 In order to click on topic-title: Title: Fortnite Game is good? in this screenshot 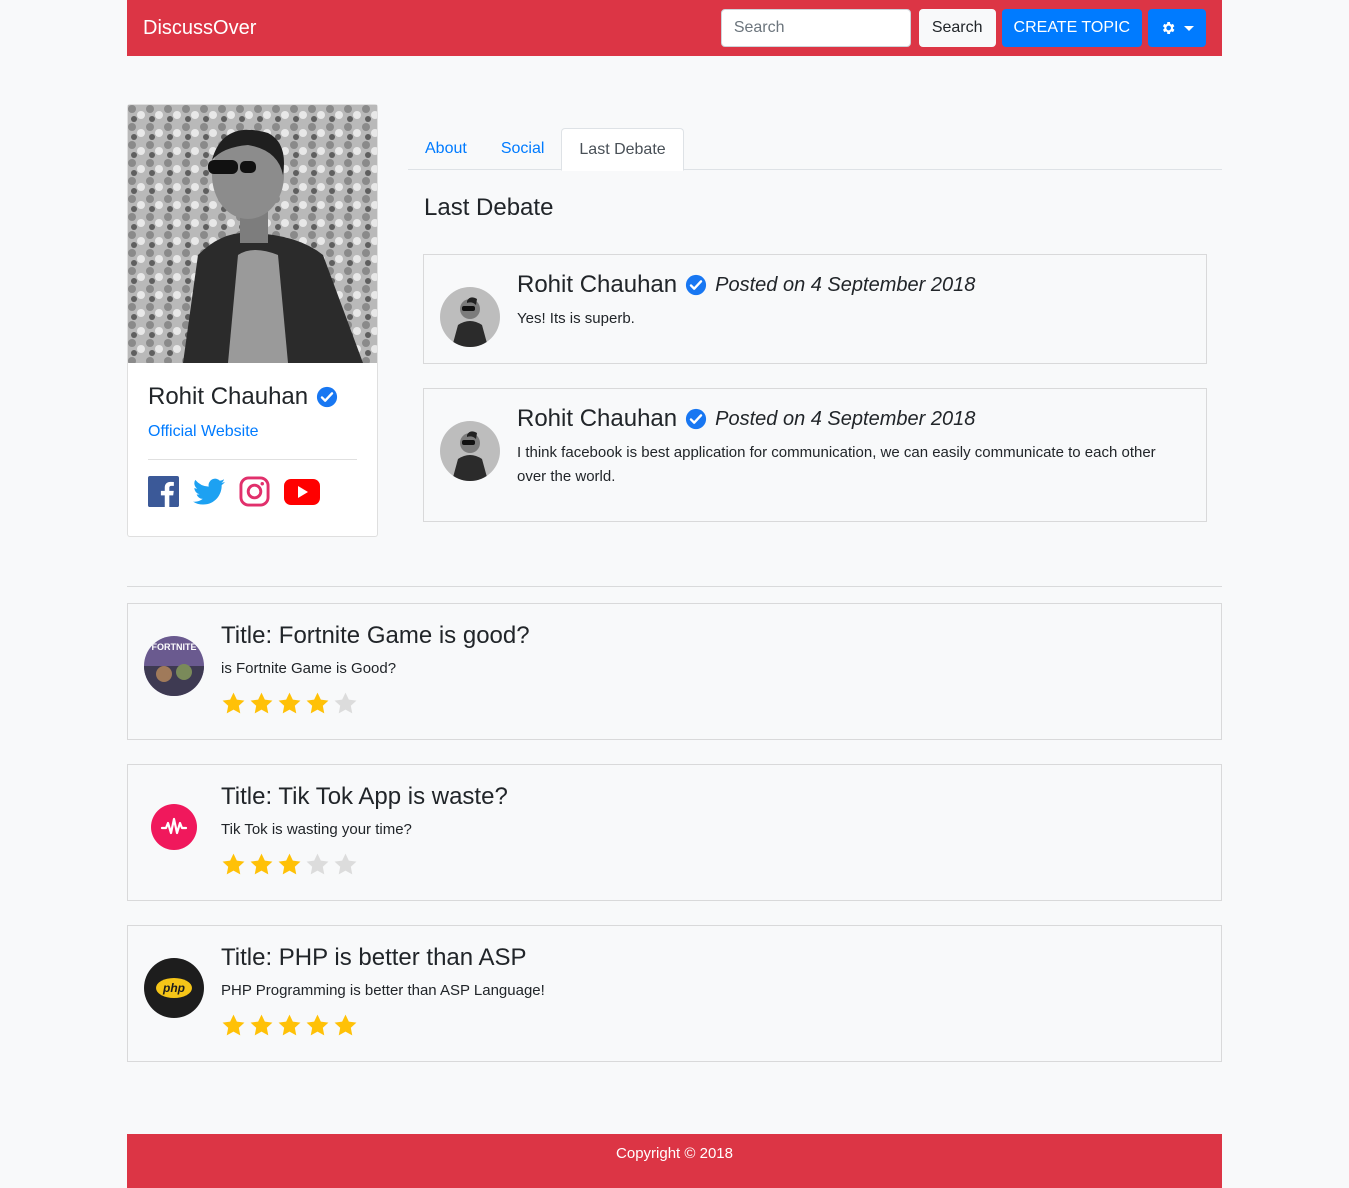, I will do `click(375, 636)`.